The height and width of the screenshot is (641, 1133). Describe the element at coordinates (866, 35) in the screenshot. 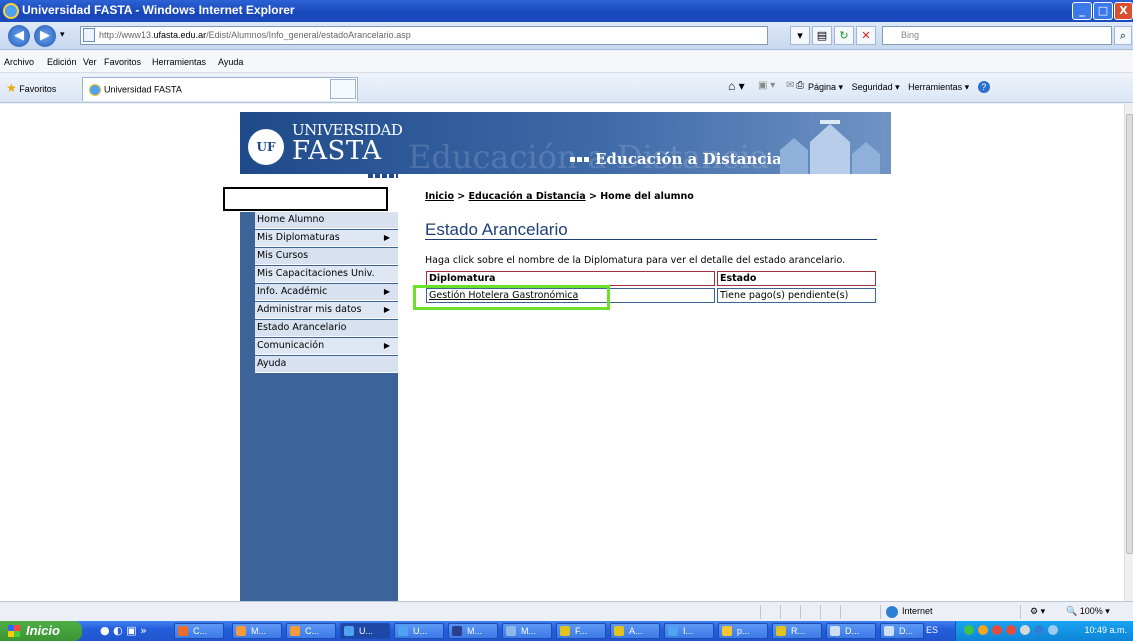

I see `stop-icon: ✕` at that location.